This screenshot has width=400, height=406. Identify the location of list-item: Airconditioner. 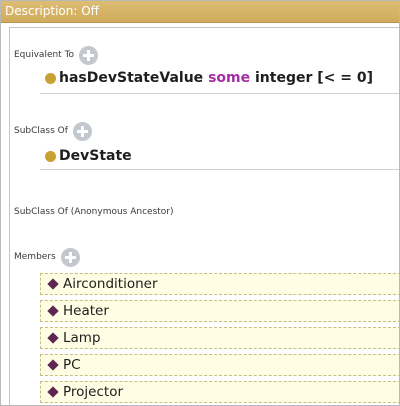
(219, 284).